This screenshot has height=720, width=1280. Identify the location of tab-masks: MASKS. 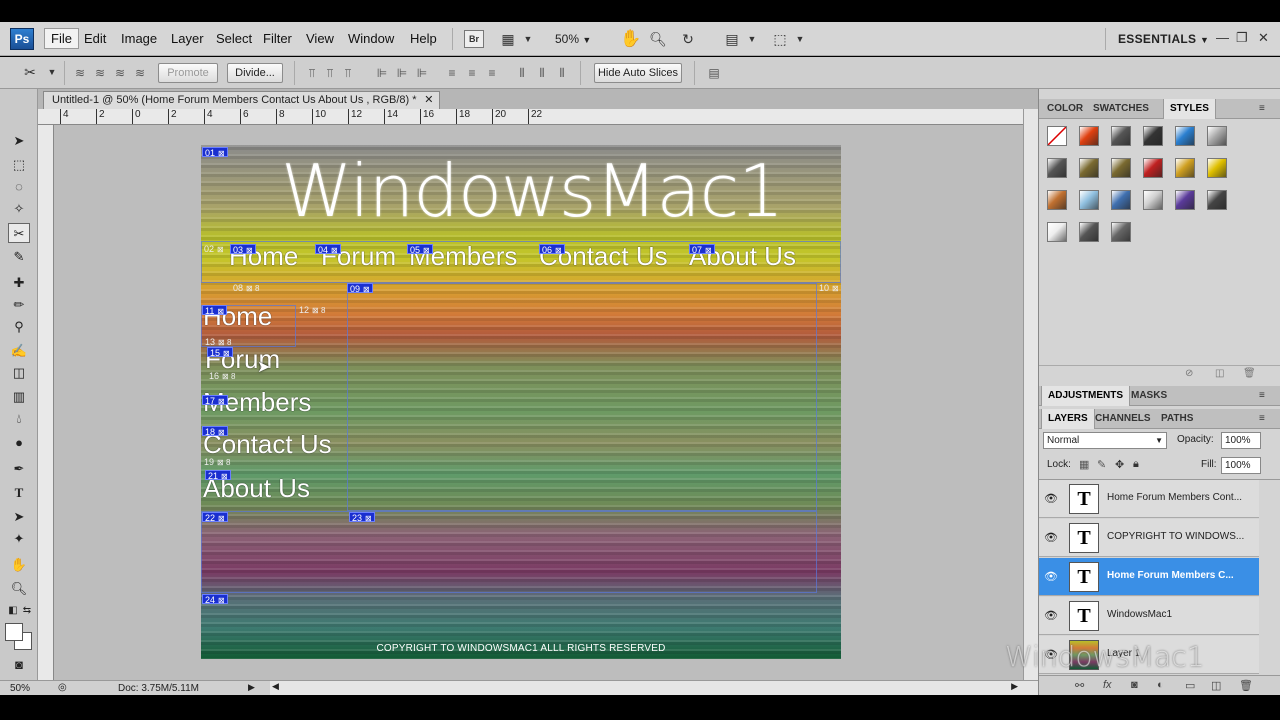
(1149, 396).